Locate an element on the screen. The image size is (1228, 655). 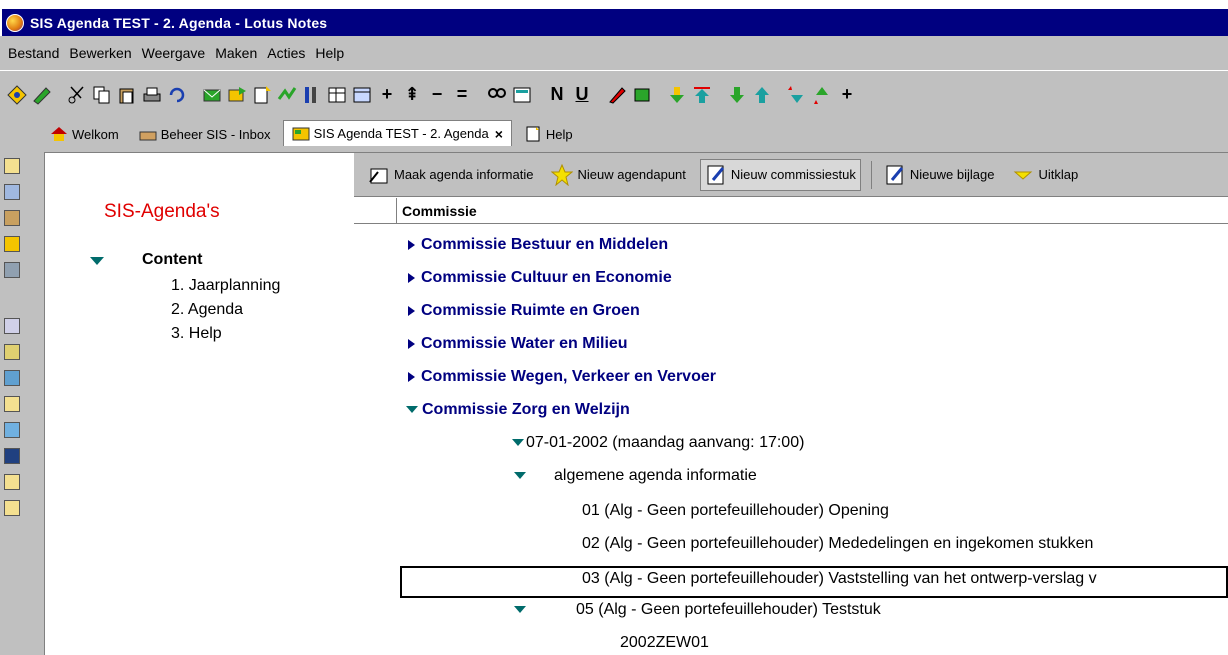
attach-icon is located at coordinates (642, 95).